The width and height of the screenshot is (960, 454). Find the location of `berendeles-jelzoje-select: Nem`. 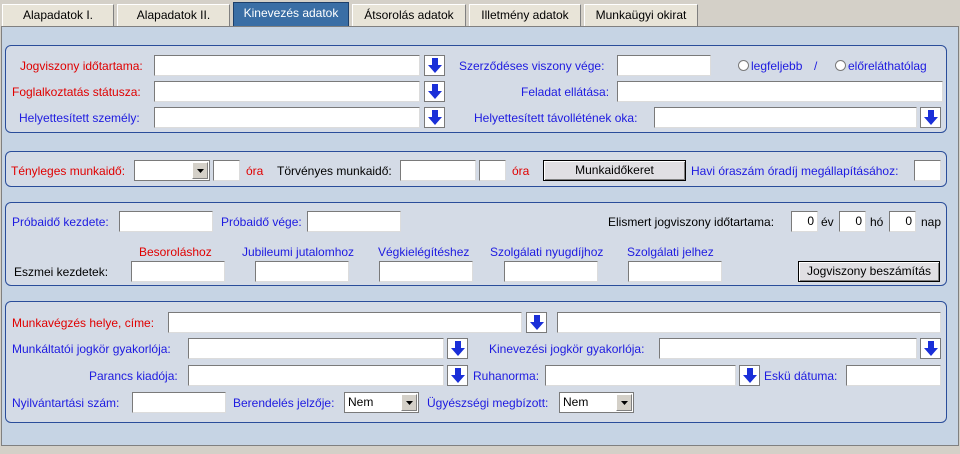

berendeles-jelzoje-select: Nem is located at coordinates (381, 402).